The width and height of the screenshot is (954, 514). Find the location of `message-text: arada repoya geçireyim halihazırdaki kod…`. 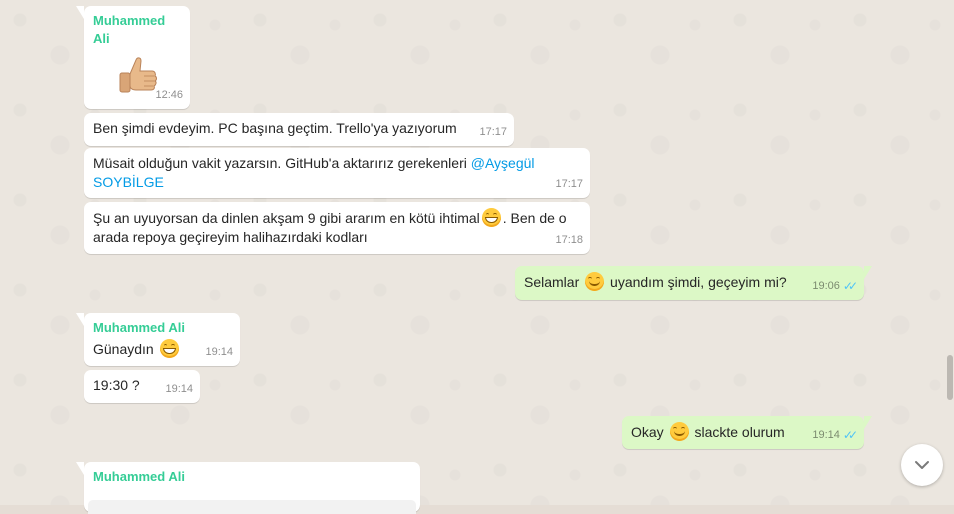

message-text: arada repoya geçireyim halihazırdaki kod… is located at coordinates (230, 237).